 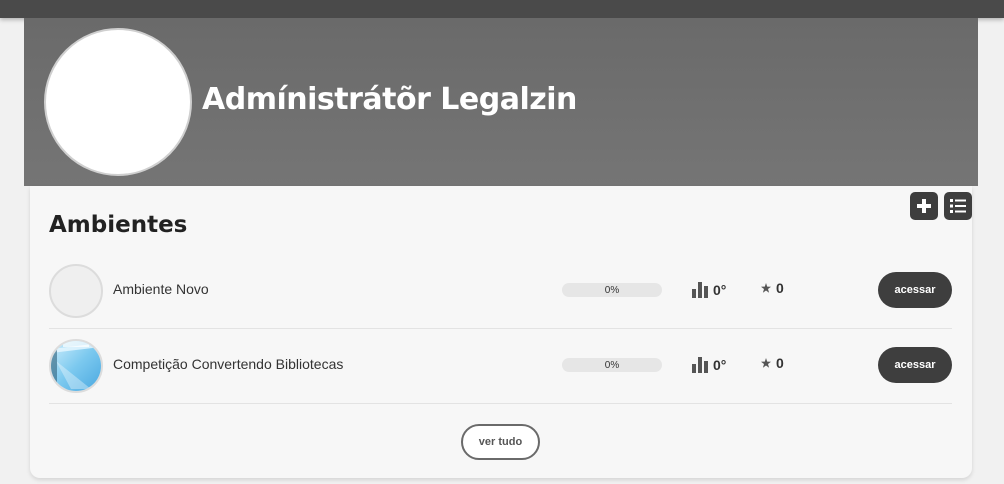 I want to click on top-bar, so click(x=502, y=9).